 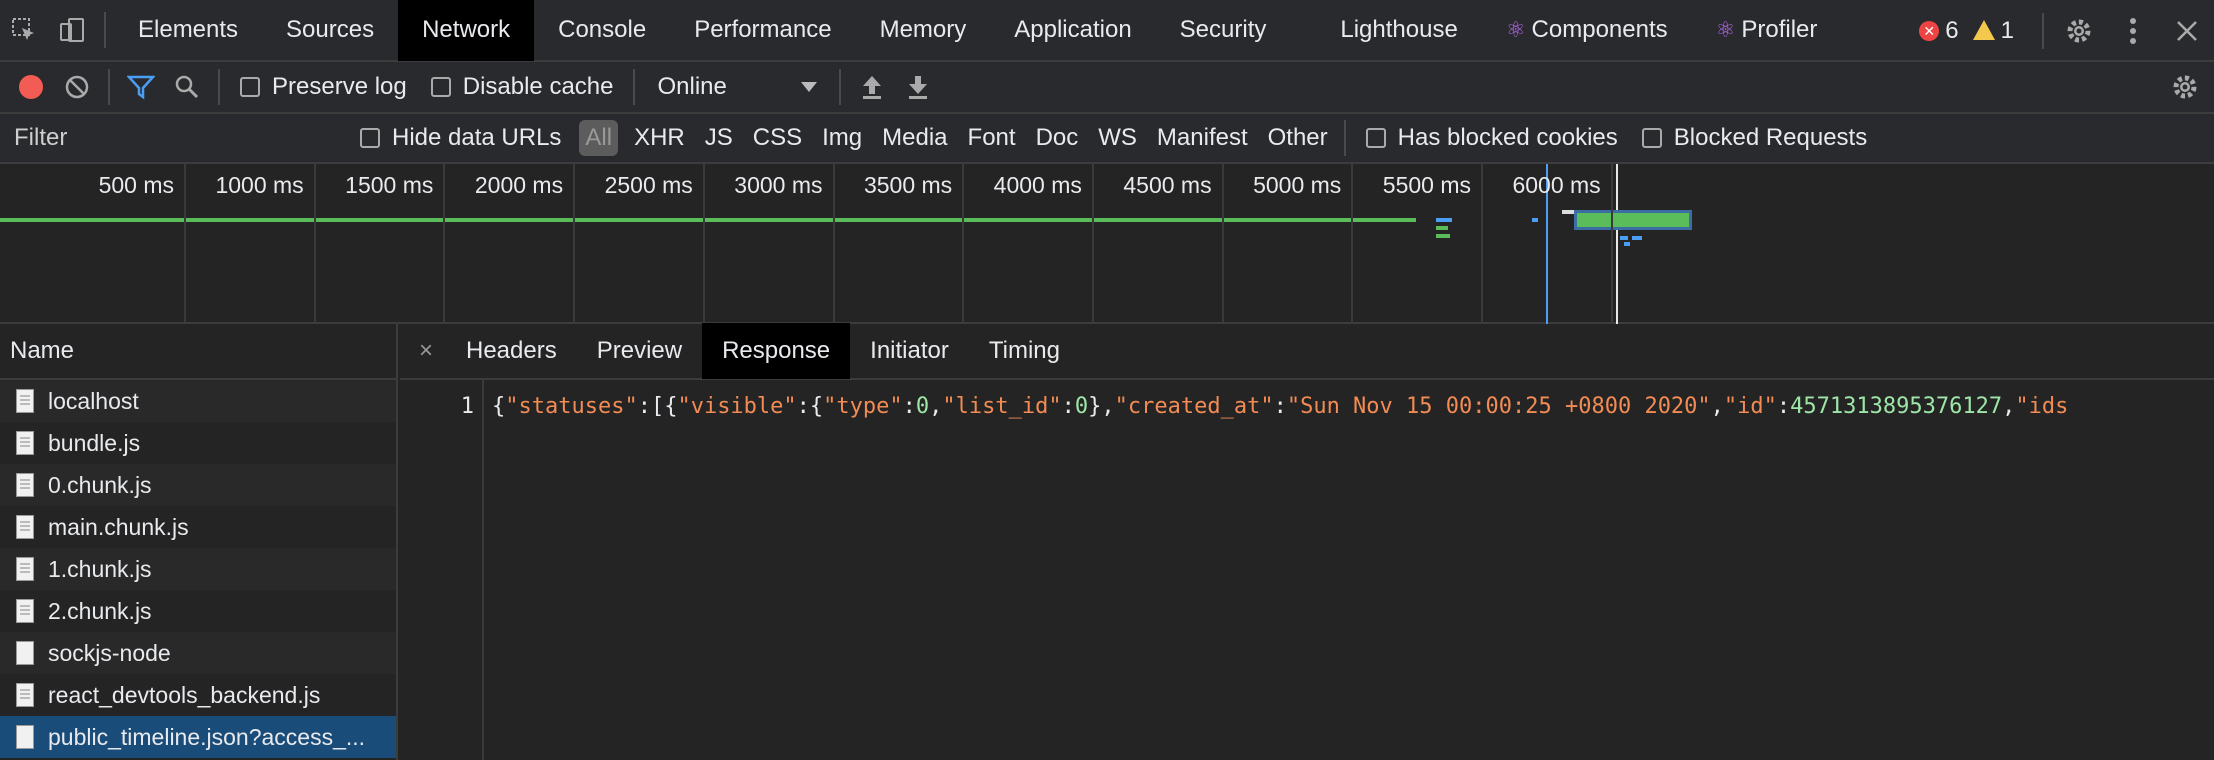 What do you see at coordinates (100, 484) in the screenshot?
I see `request-name: 0.chunk.js` at bounding box center [100, 484].